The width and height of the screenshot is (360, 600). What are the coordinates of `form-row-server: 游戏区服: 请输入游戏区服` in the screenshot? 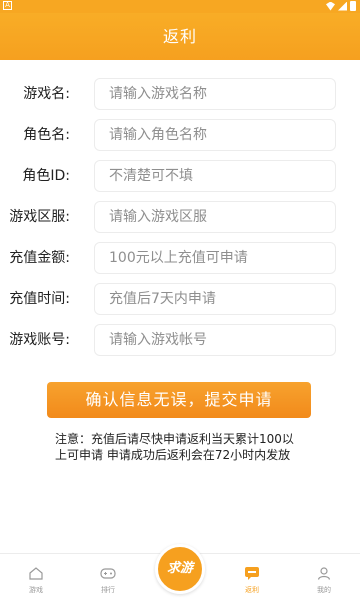 It's located at (180, 217).